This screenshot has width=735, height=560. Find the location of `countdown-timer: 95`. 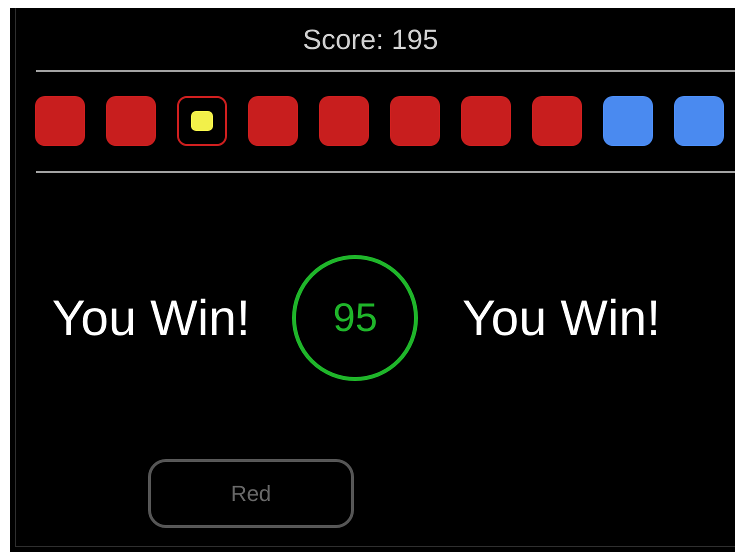

countdown-timer: 95 is located at coordinates (355, 318).